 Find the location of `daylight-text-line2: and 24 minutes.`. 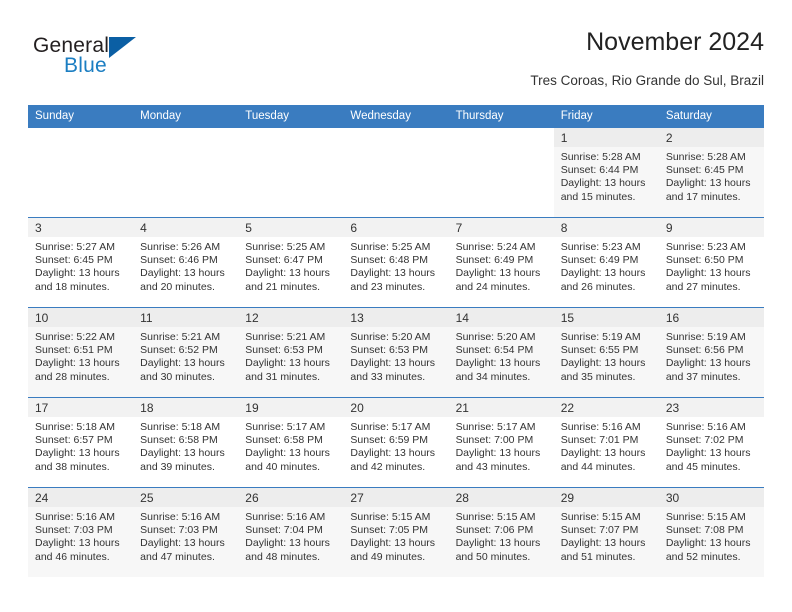

daylight-text-line2: and 24 minutes. is located at coordinates (493, 286).